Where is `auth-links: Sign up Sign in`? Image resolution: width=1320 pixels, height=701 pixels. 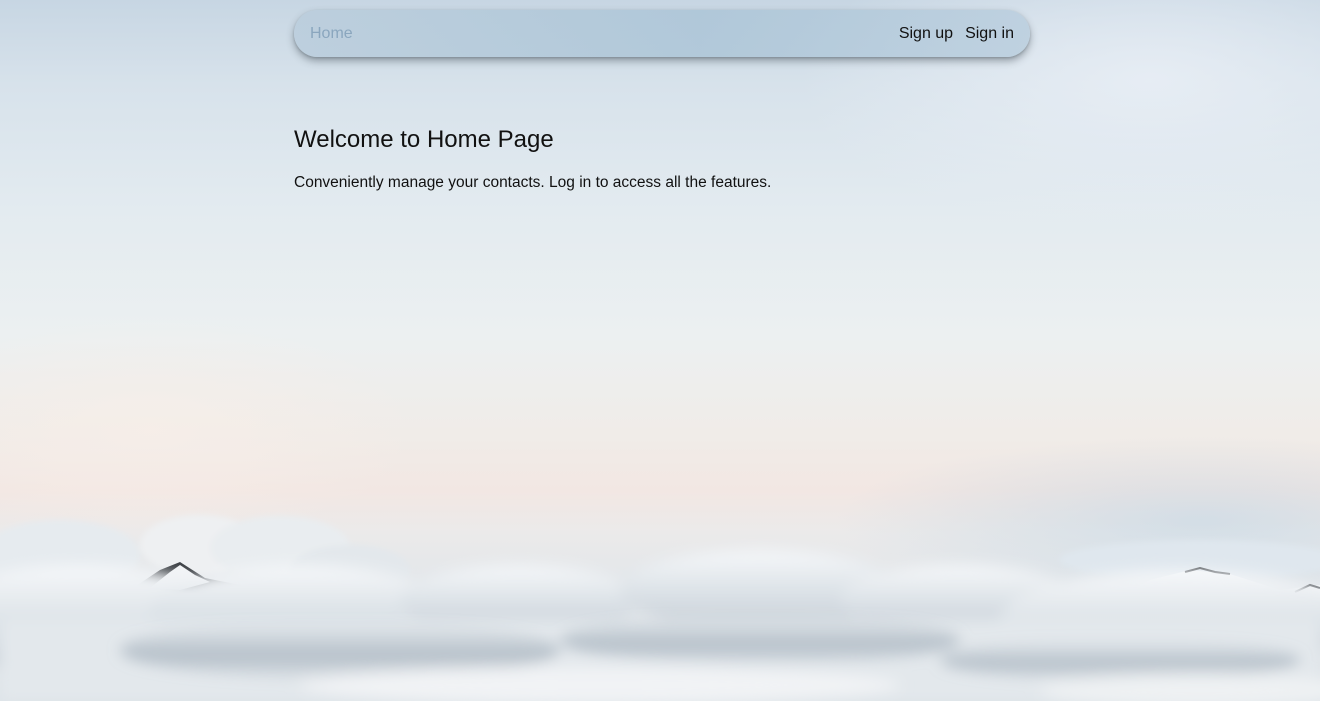 auth-links: Sign up Sign in is located at coordinates (956, 34).